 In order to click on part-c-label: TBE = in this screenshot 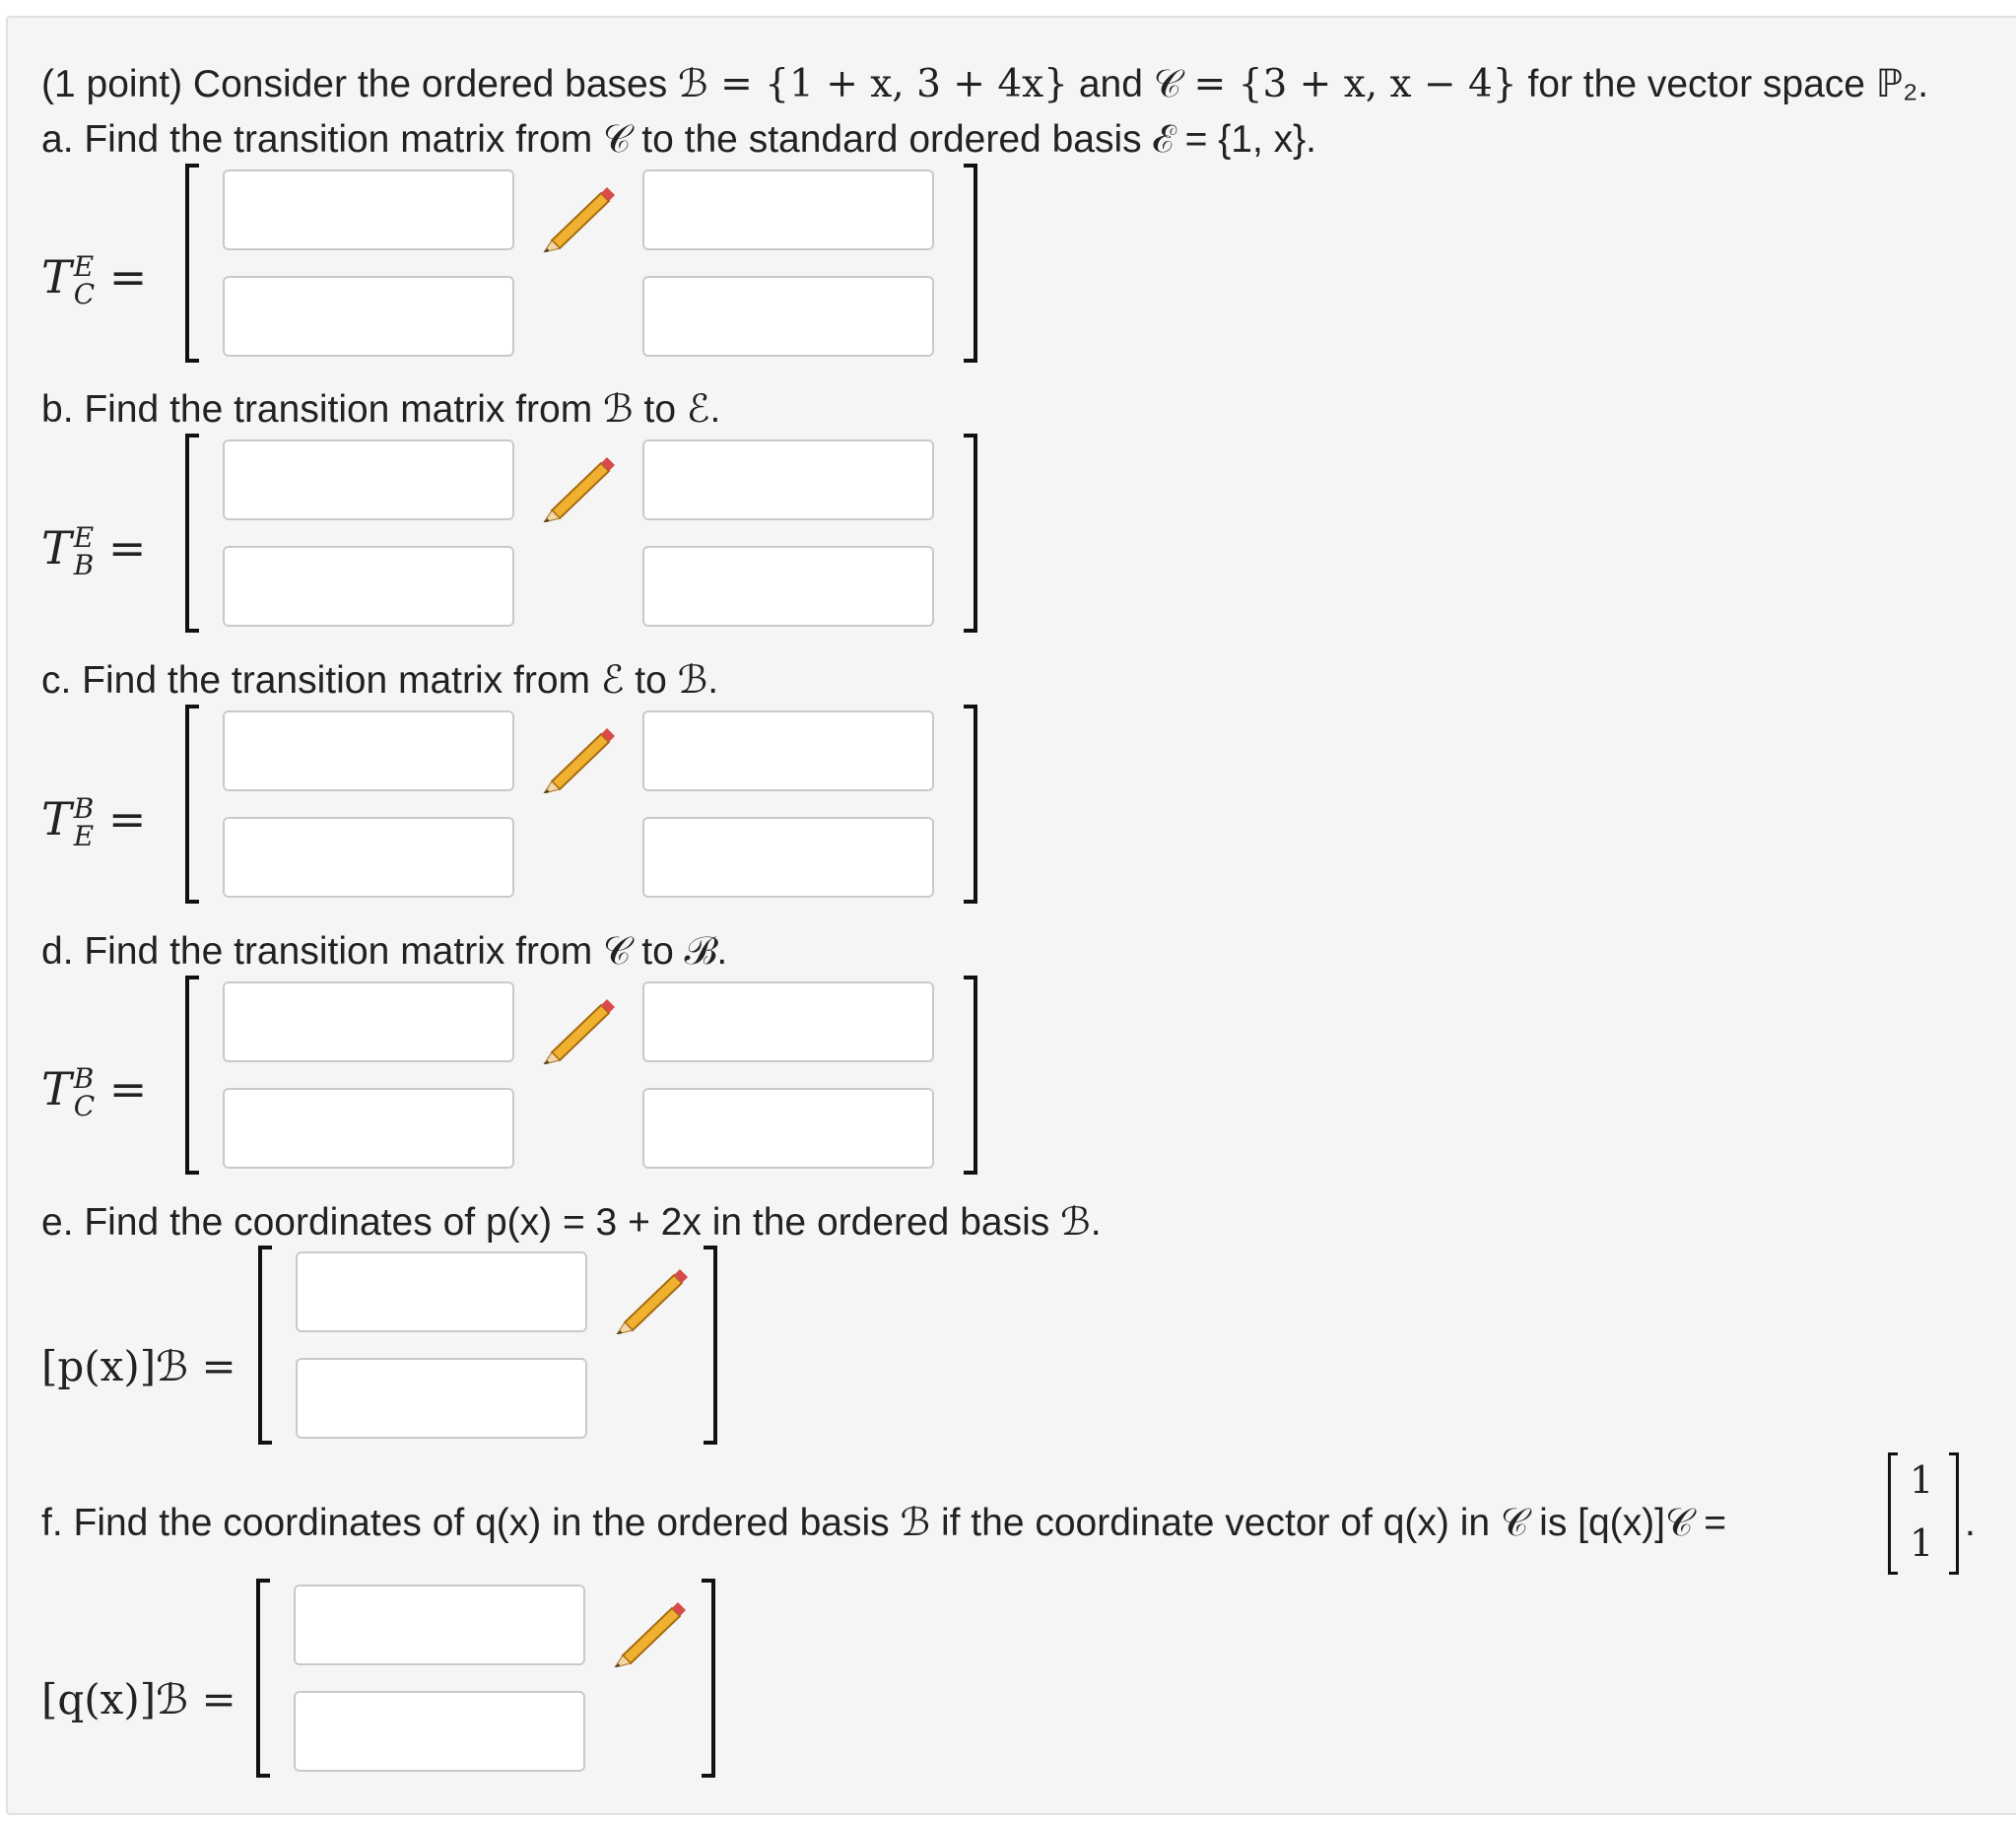, I will do `click(93, 821)`.